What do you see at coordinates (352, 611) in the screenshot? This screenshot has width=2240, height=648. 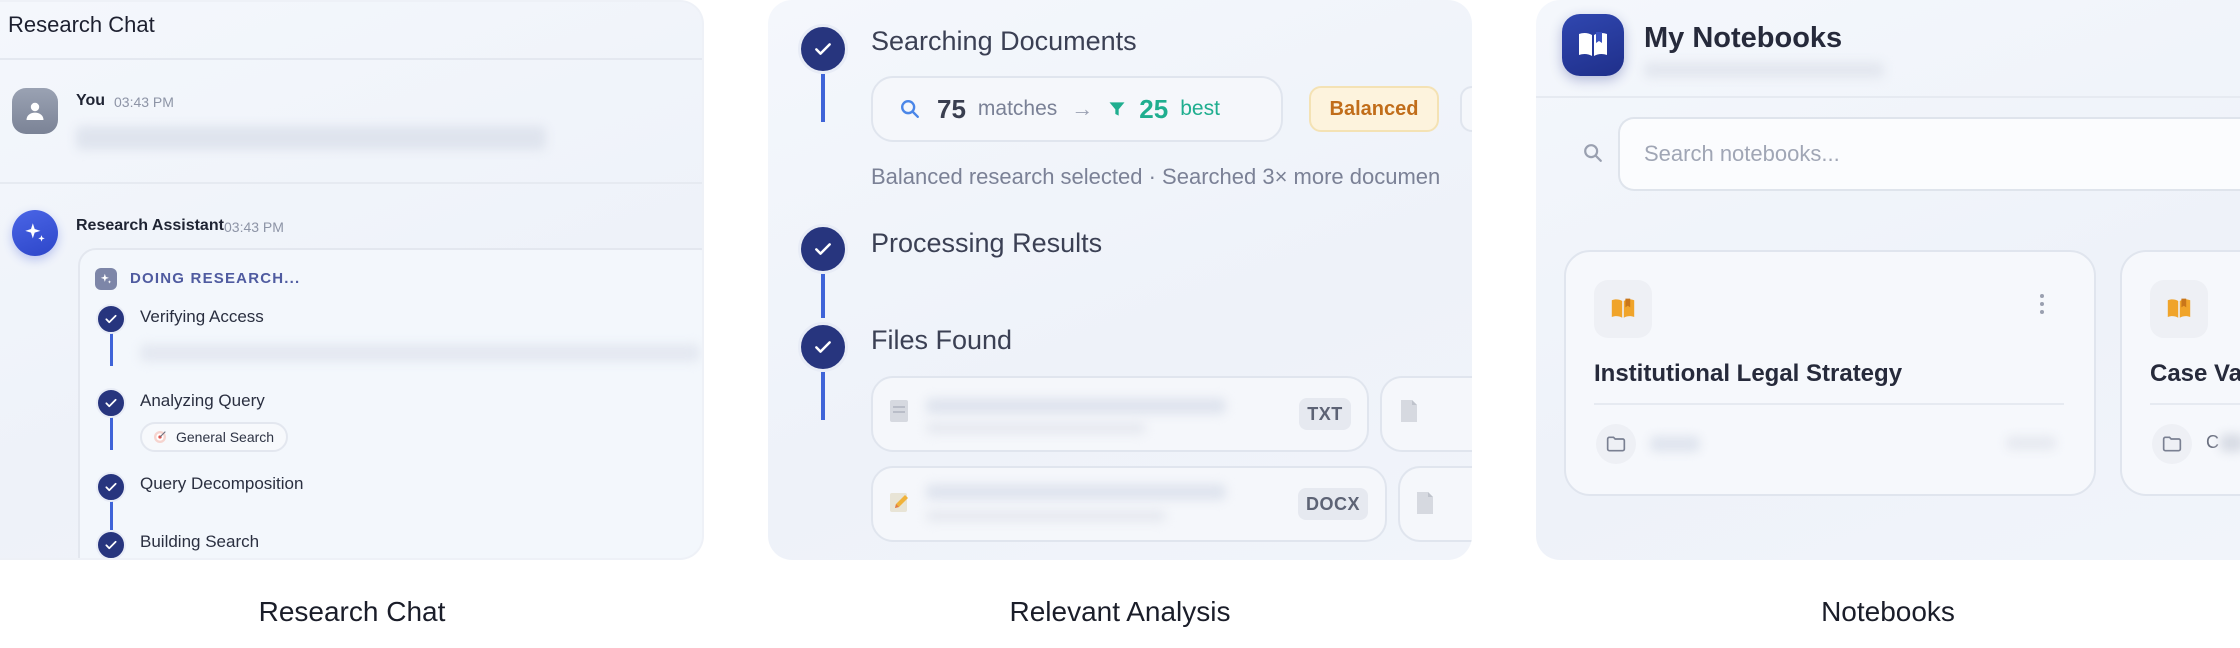 I see `caption-research-chat: Research Chat` at bounding box center [352, 611].